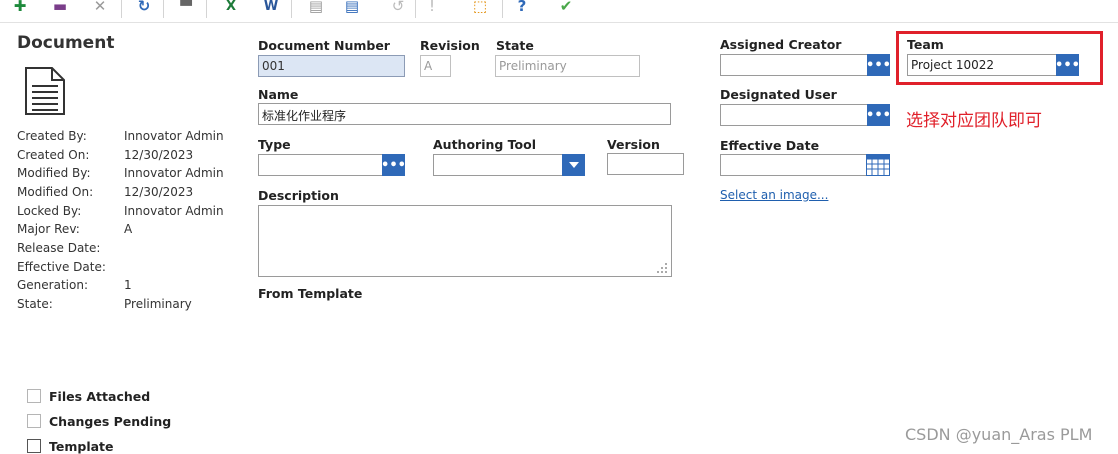 This screenshot has width=1118, height=454. I want to click on done-icon: ✔, so click(566, 8).